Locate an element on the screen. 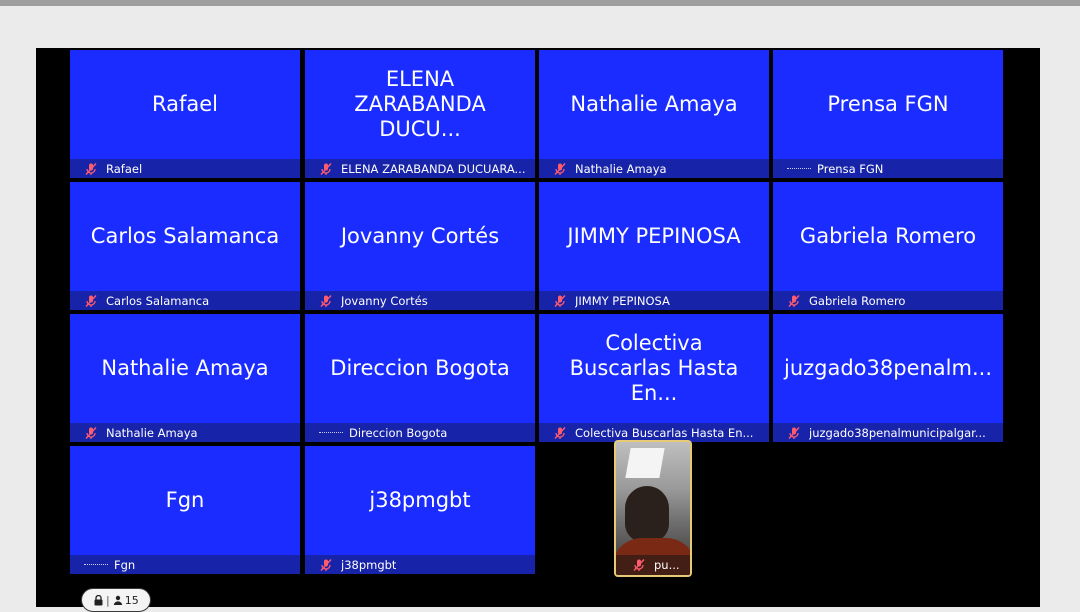 The width and height of the screenshot is (1080, 612). participant-nameplate: Prensa FGN is located at coordinates (888, 168).